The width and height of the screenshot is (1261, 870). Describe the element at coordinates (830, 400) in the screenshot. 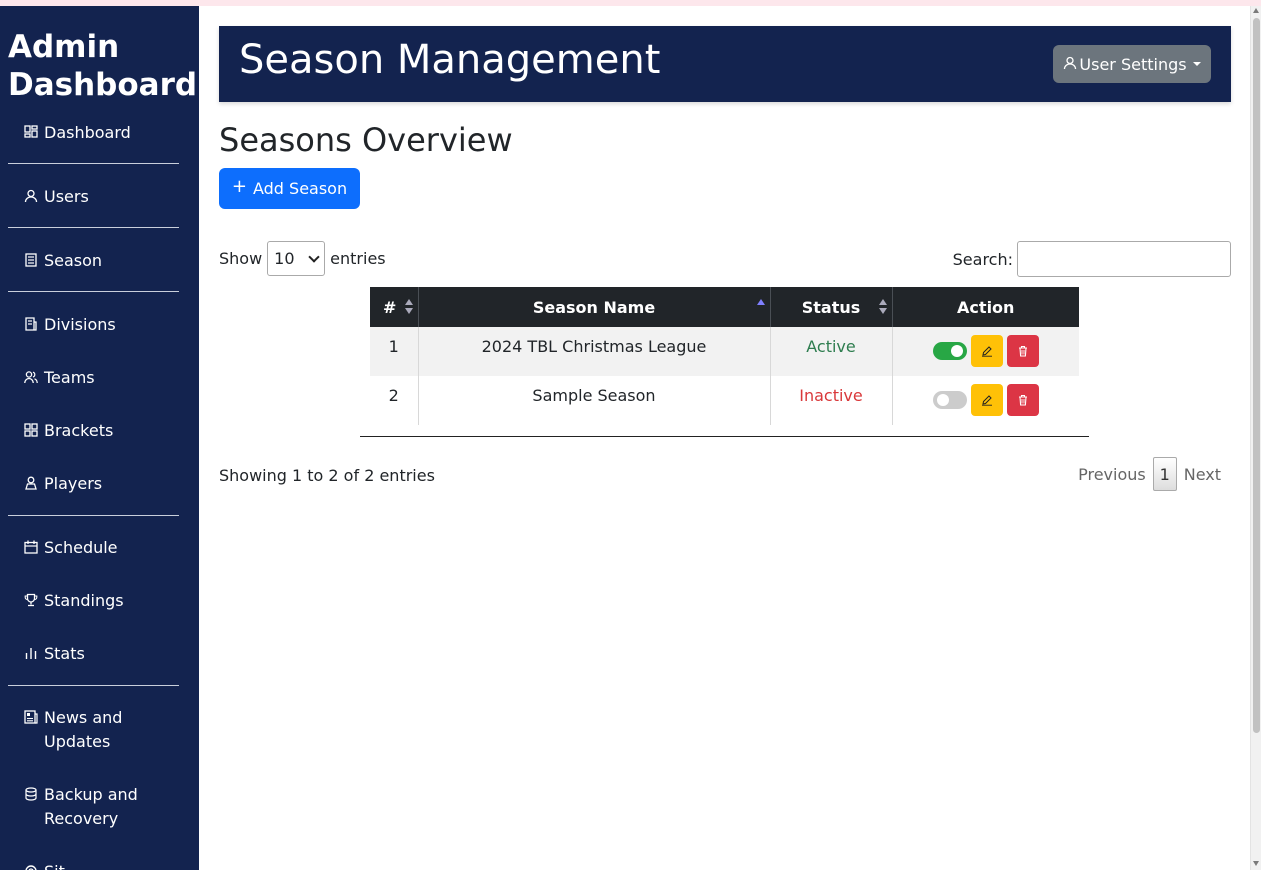

I see `status-badge: Inactive` at that location.